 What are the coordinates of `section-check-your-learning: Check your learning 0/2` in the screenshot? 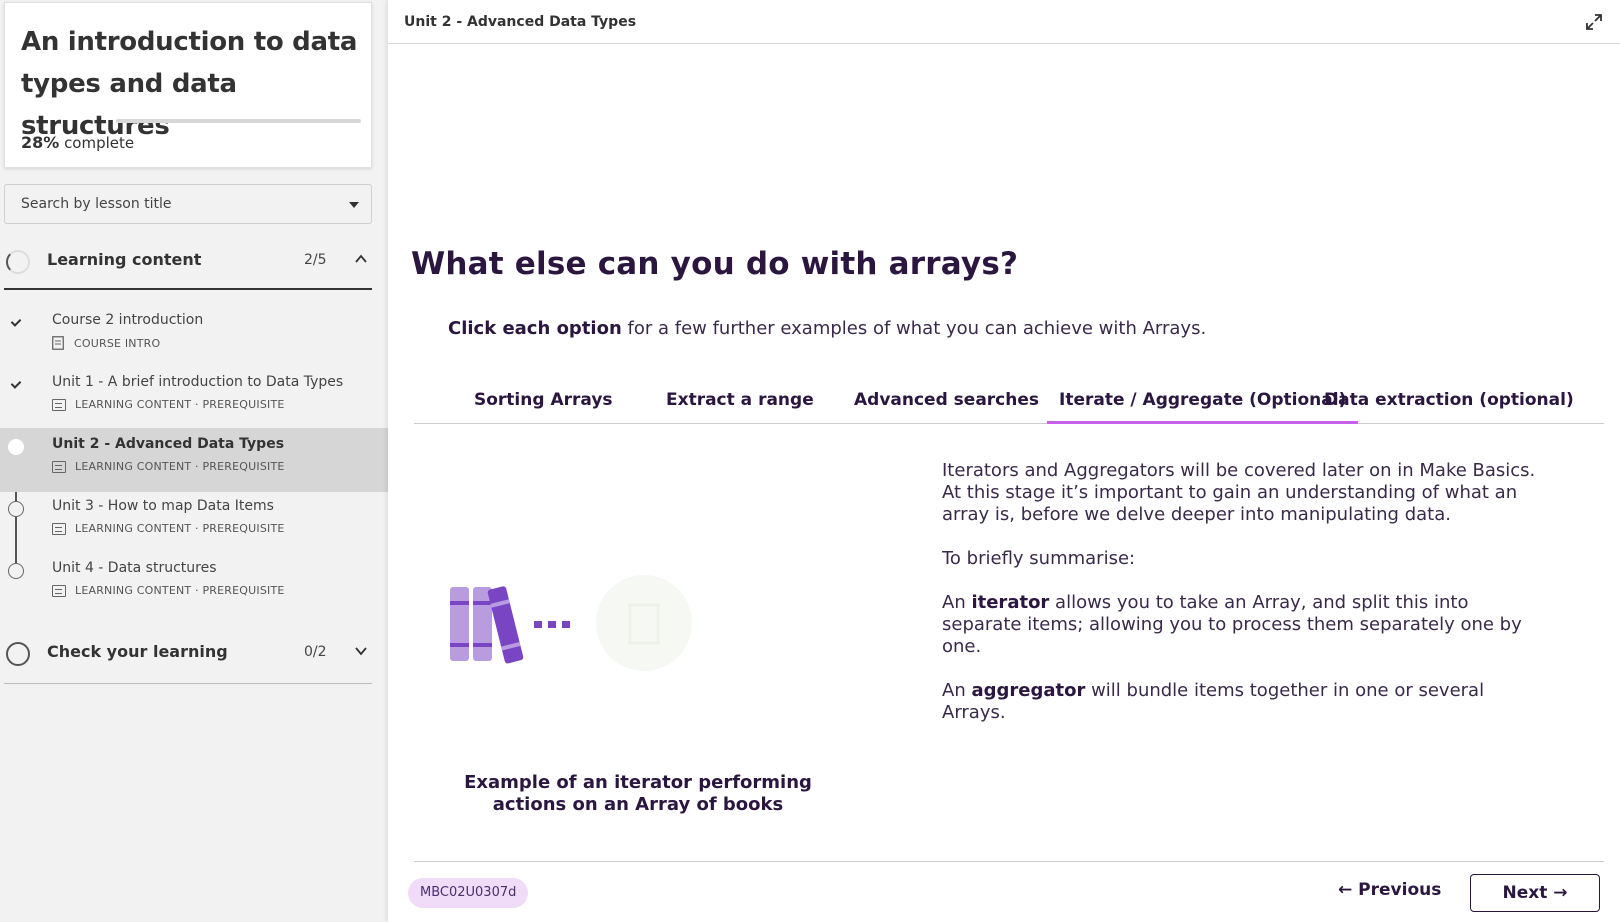 It's located at (188, 657).